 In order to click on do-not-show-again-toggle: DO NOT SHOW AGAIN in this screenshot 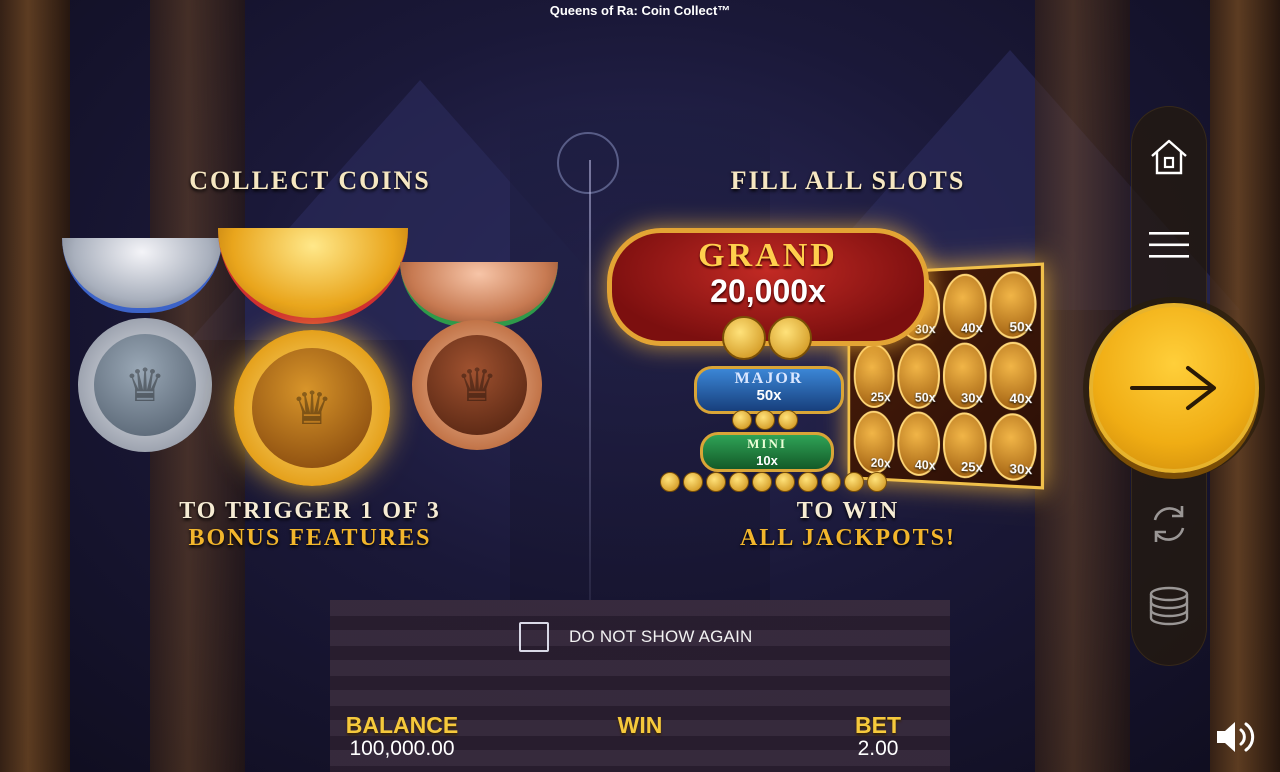, I will do `click(636, 637)`.